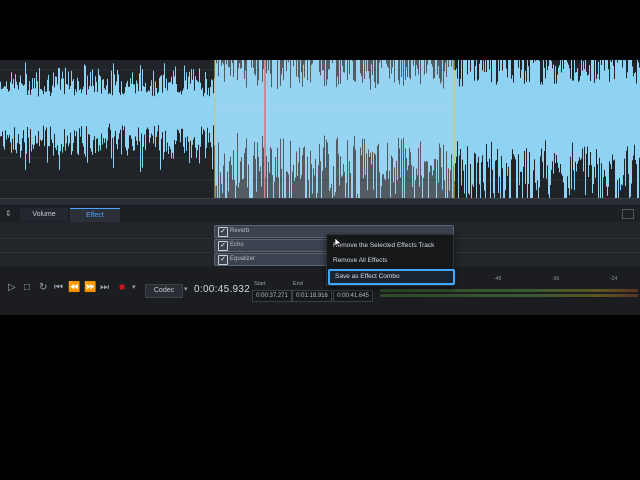  I want to click on chevron-down-icon: ▾, so click(186, 289).